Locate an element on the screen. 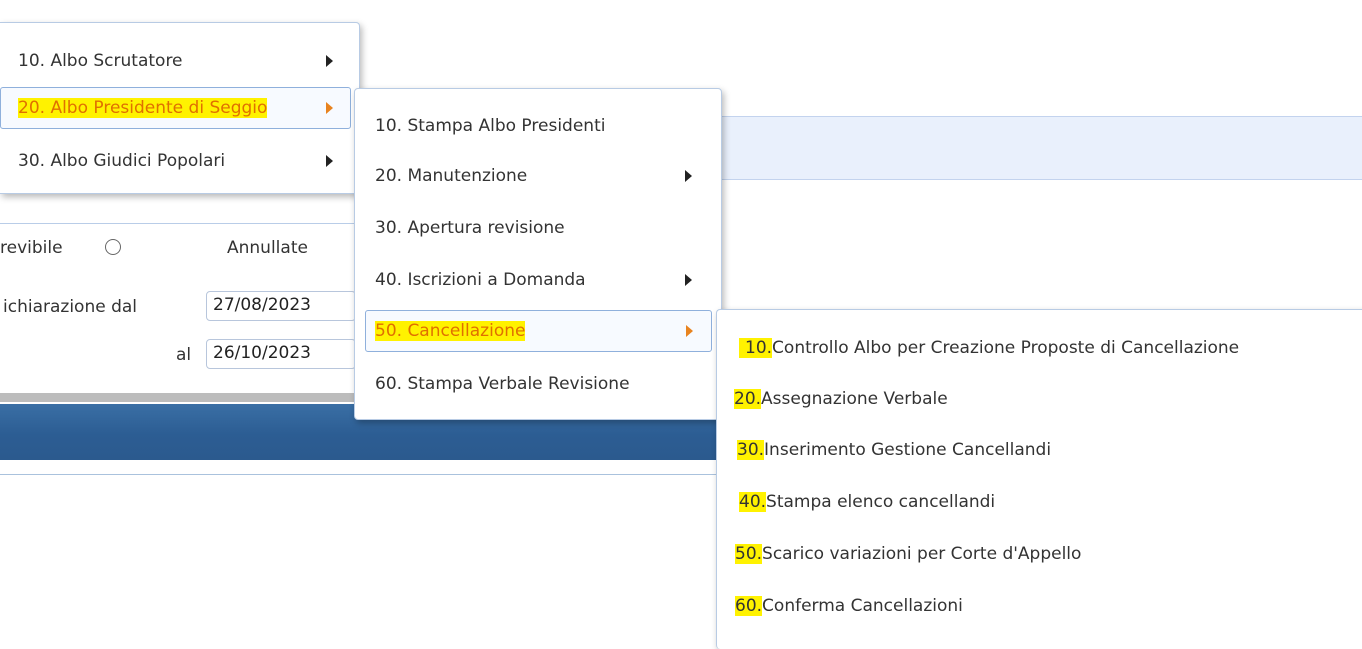 This screenshot has height=649, width=1362. menu-item-number: 60. is located at coordinates (749, 606).